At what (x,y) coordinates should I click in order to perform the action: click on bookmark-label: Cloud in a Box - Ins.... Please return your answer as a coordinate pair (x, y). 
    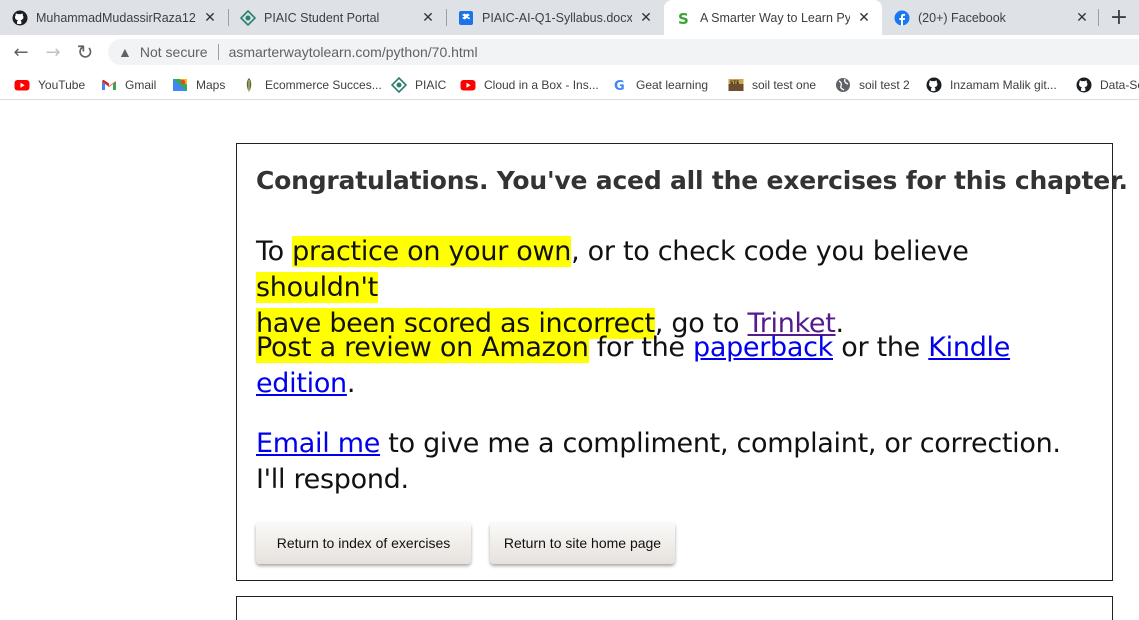
    Looking at the image, I should click on (541, 85).